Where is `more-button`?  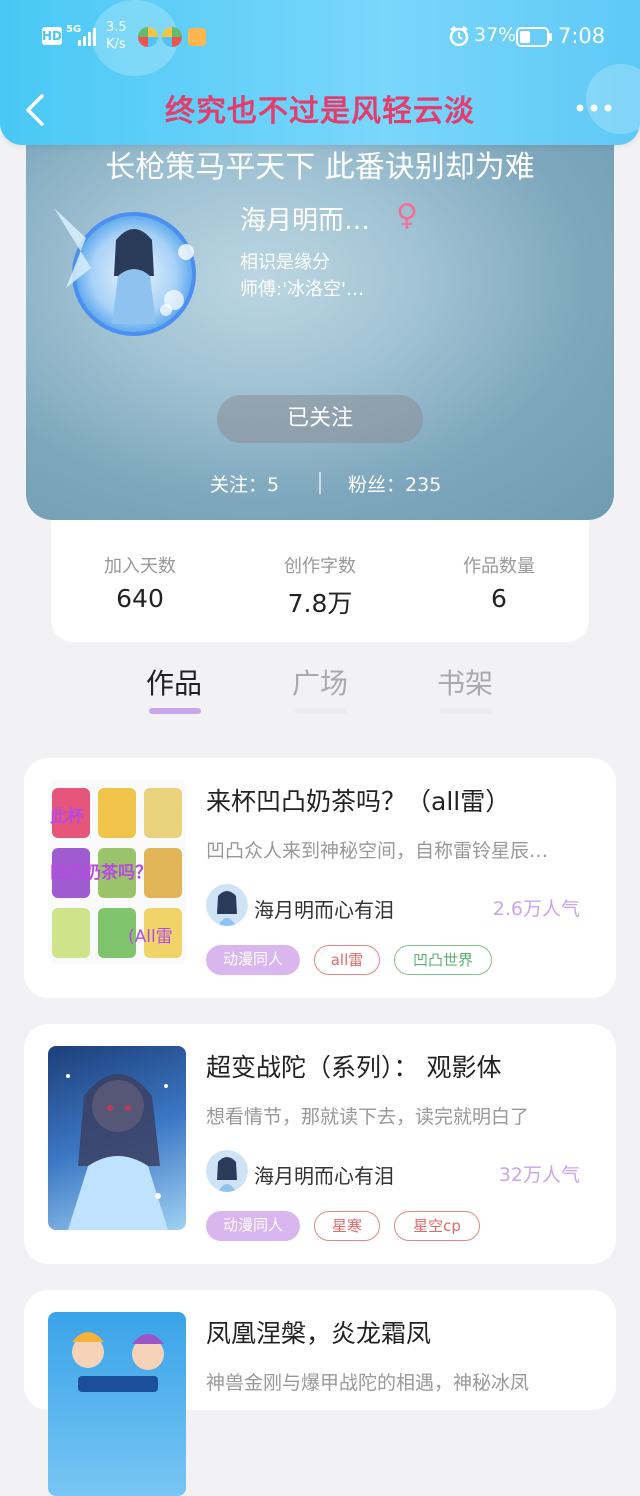
more-button is located at coordinates (594, 108).